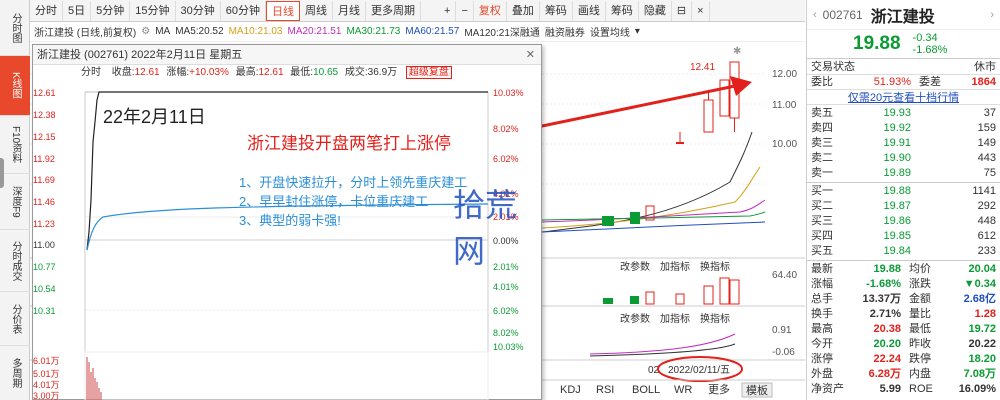 Image resolution: width=1000 pixels, height=400 pixels. I want to click on tab-more: 更多, so click(719, 389).